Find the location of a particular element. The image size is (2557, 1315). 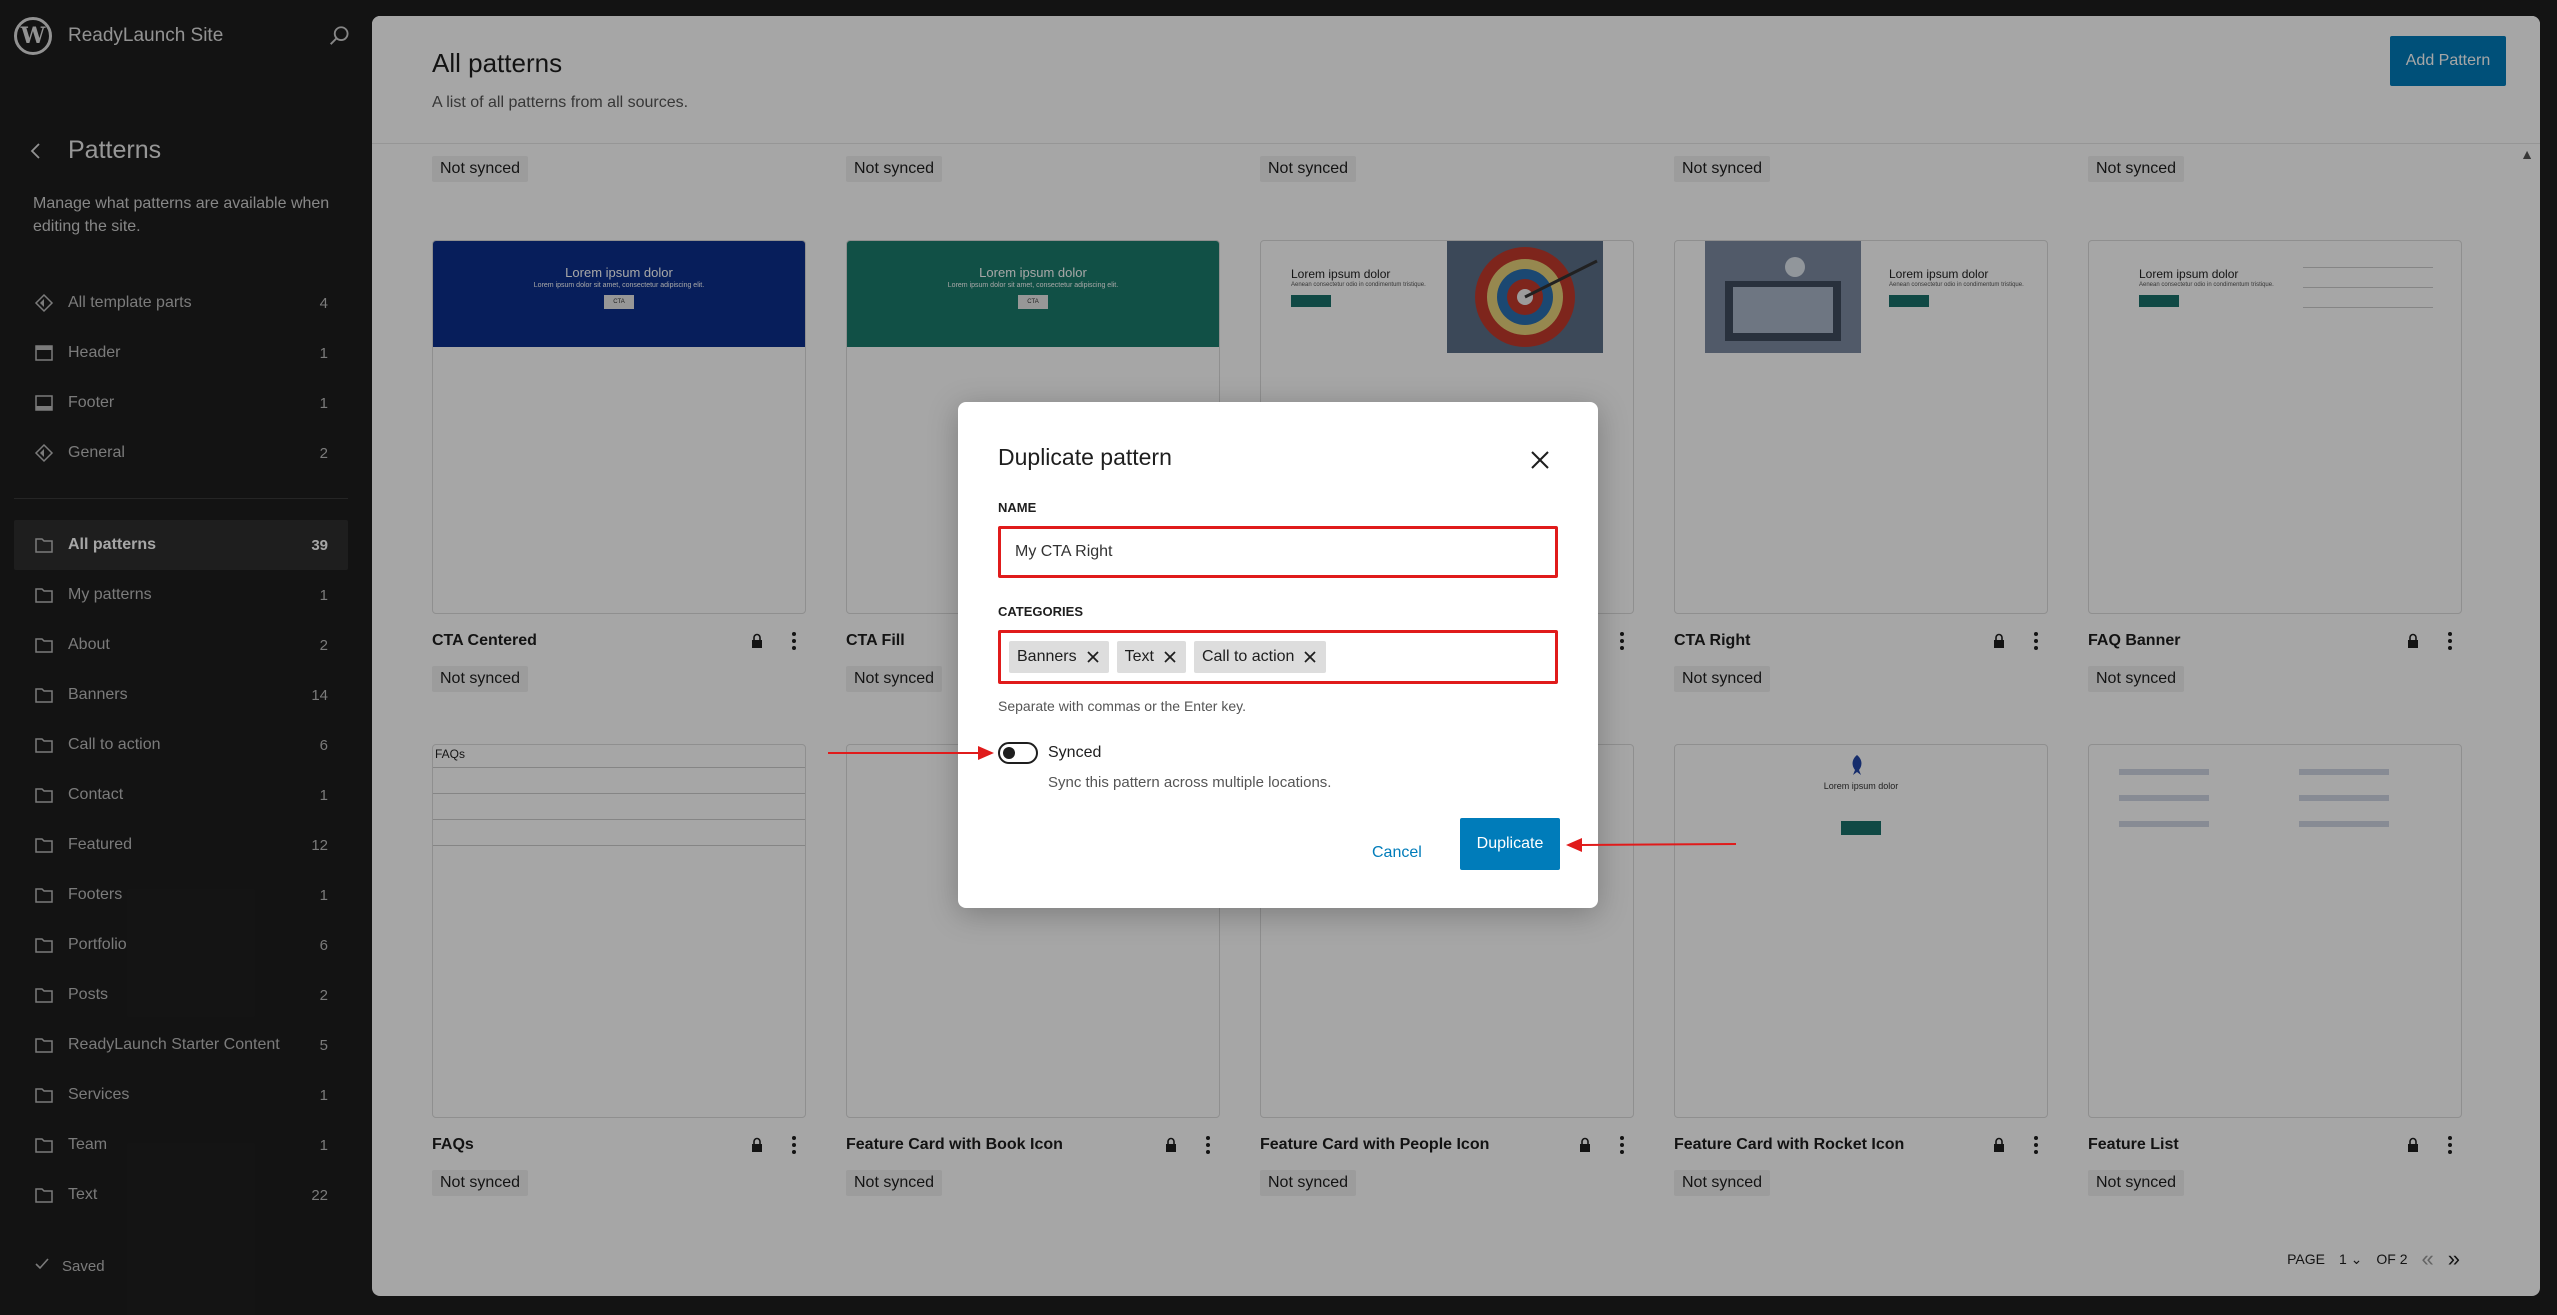

modal-title: Duplicate pattern is located at coordinates (1085, 457).